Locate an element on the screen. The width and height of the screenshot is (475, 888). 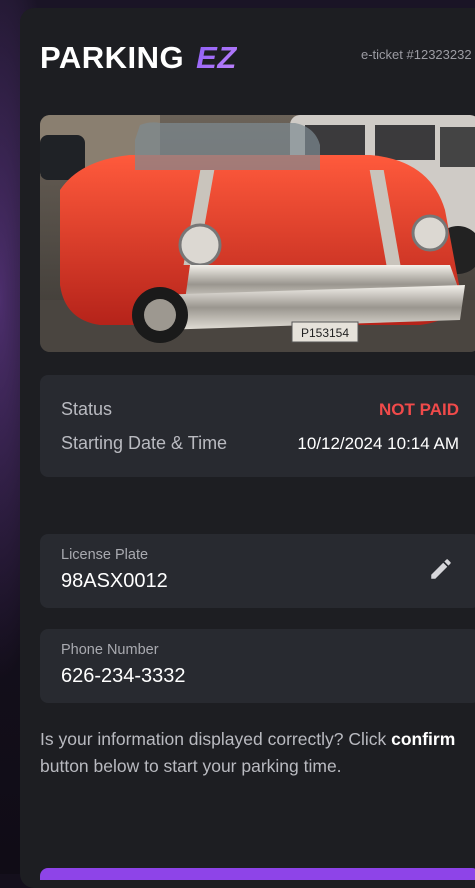
logo-text: PARKING is located at coordinates (112, 57).